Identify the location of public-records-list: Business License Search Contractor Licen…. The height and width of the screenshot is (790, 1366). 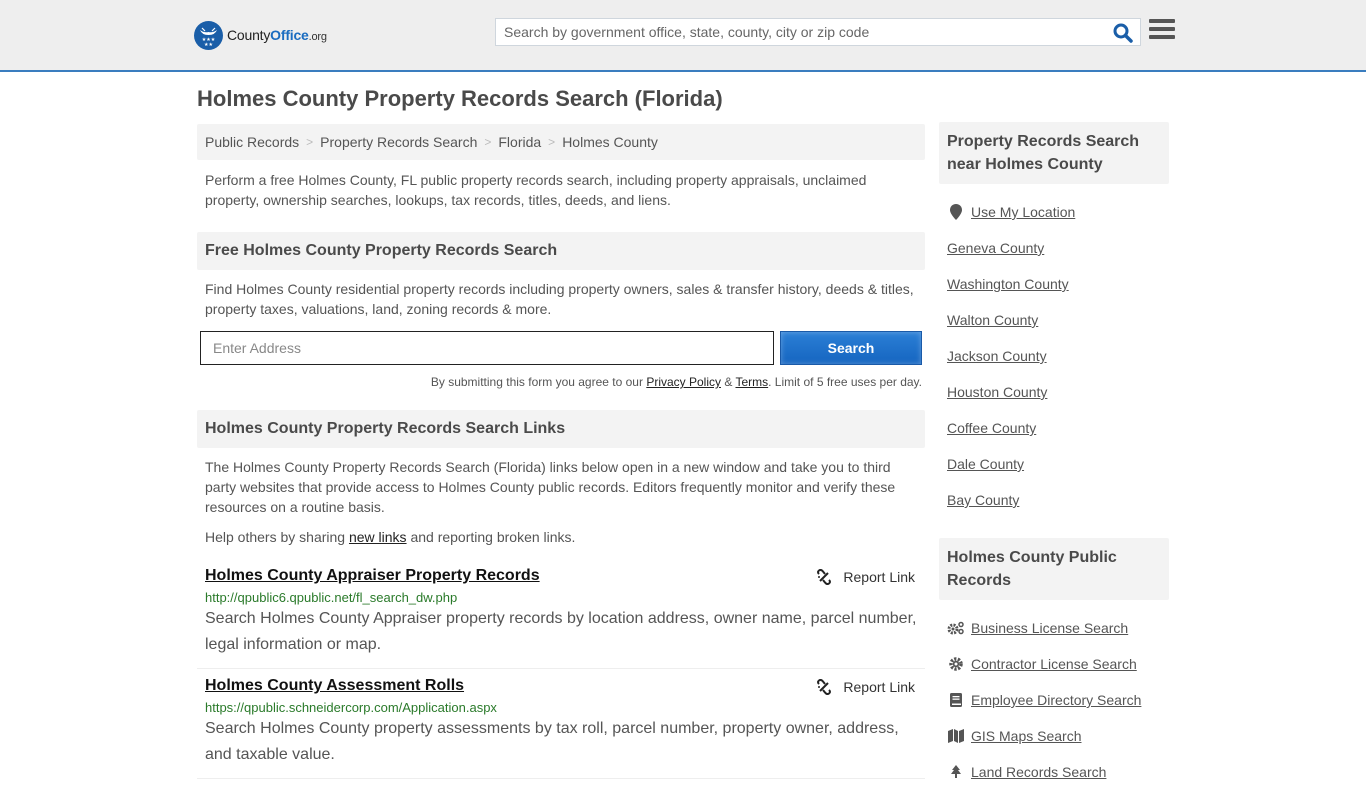
(1054, 700).